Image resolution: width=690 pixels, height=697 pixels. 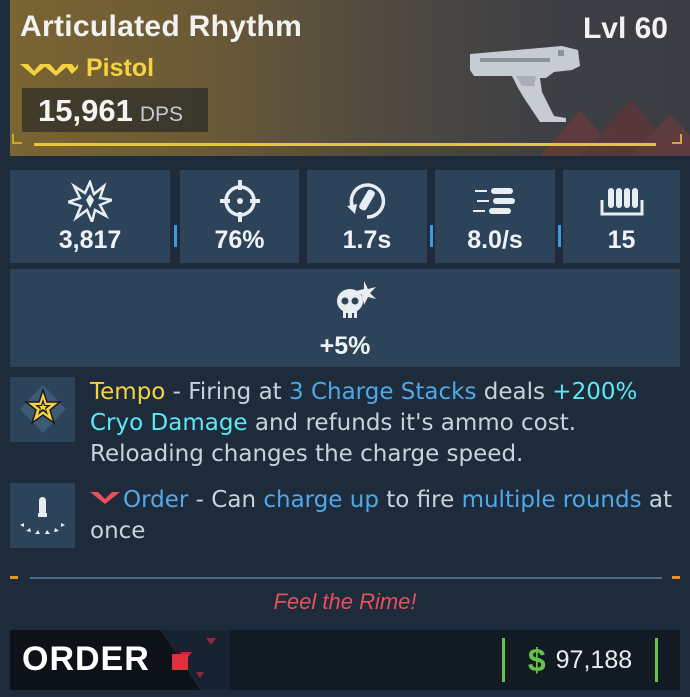 I want to click on divider, so click(x=346, y=578).